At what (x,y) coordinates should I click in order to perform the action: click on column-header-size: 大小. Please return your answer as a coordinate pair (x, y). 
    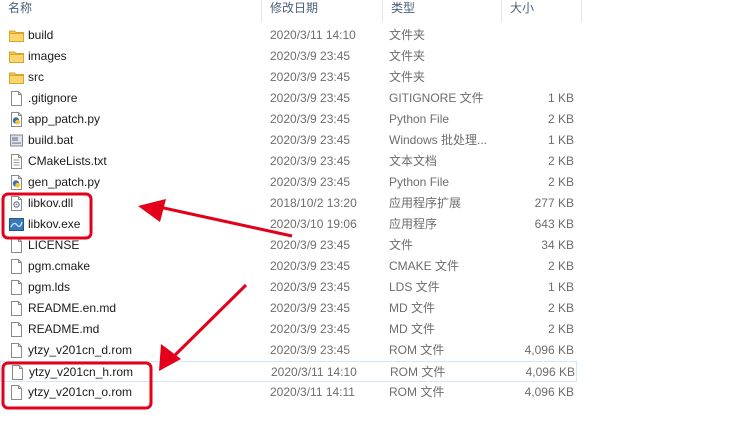
    Looking at the image, I should click on (541, 11).